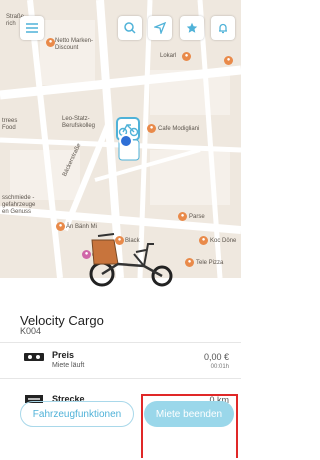 This screenshot has height=460, width=320. I want to click on search-icon, so click(130, 28).